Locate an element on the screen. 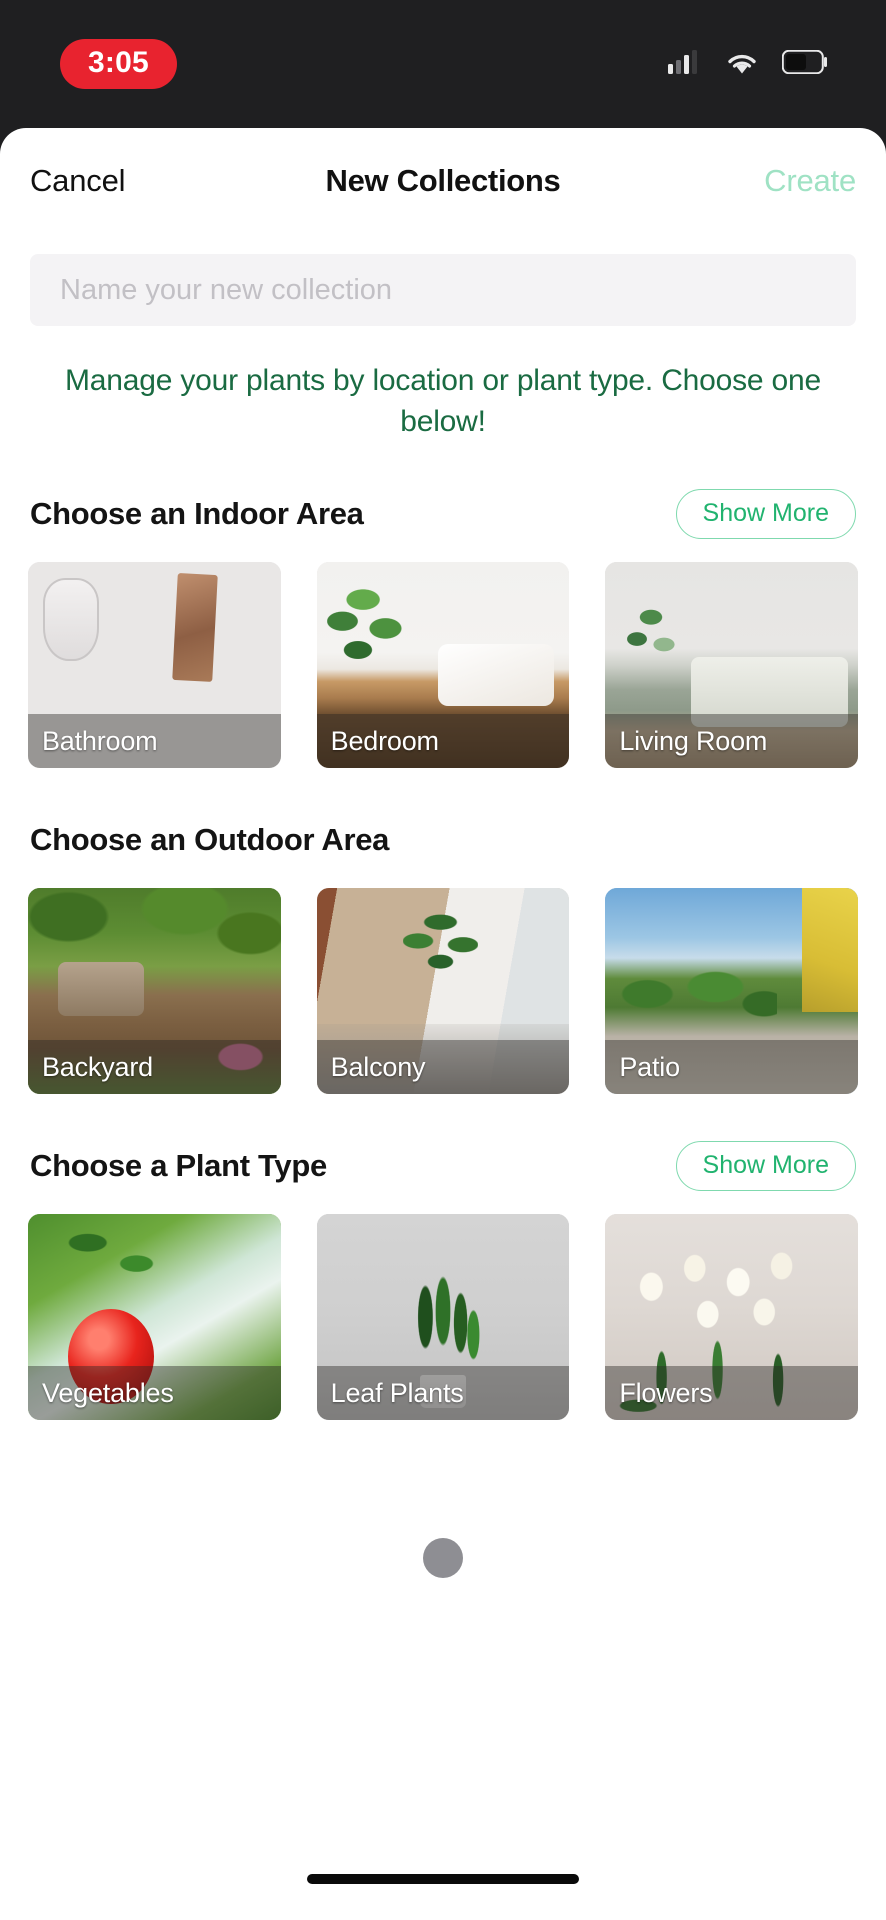  status-bar: 3:05 is located at coordinates (443, 64).